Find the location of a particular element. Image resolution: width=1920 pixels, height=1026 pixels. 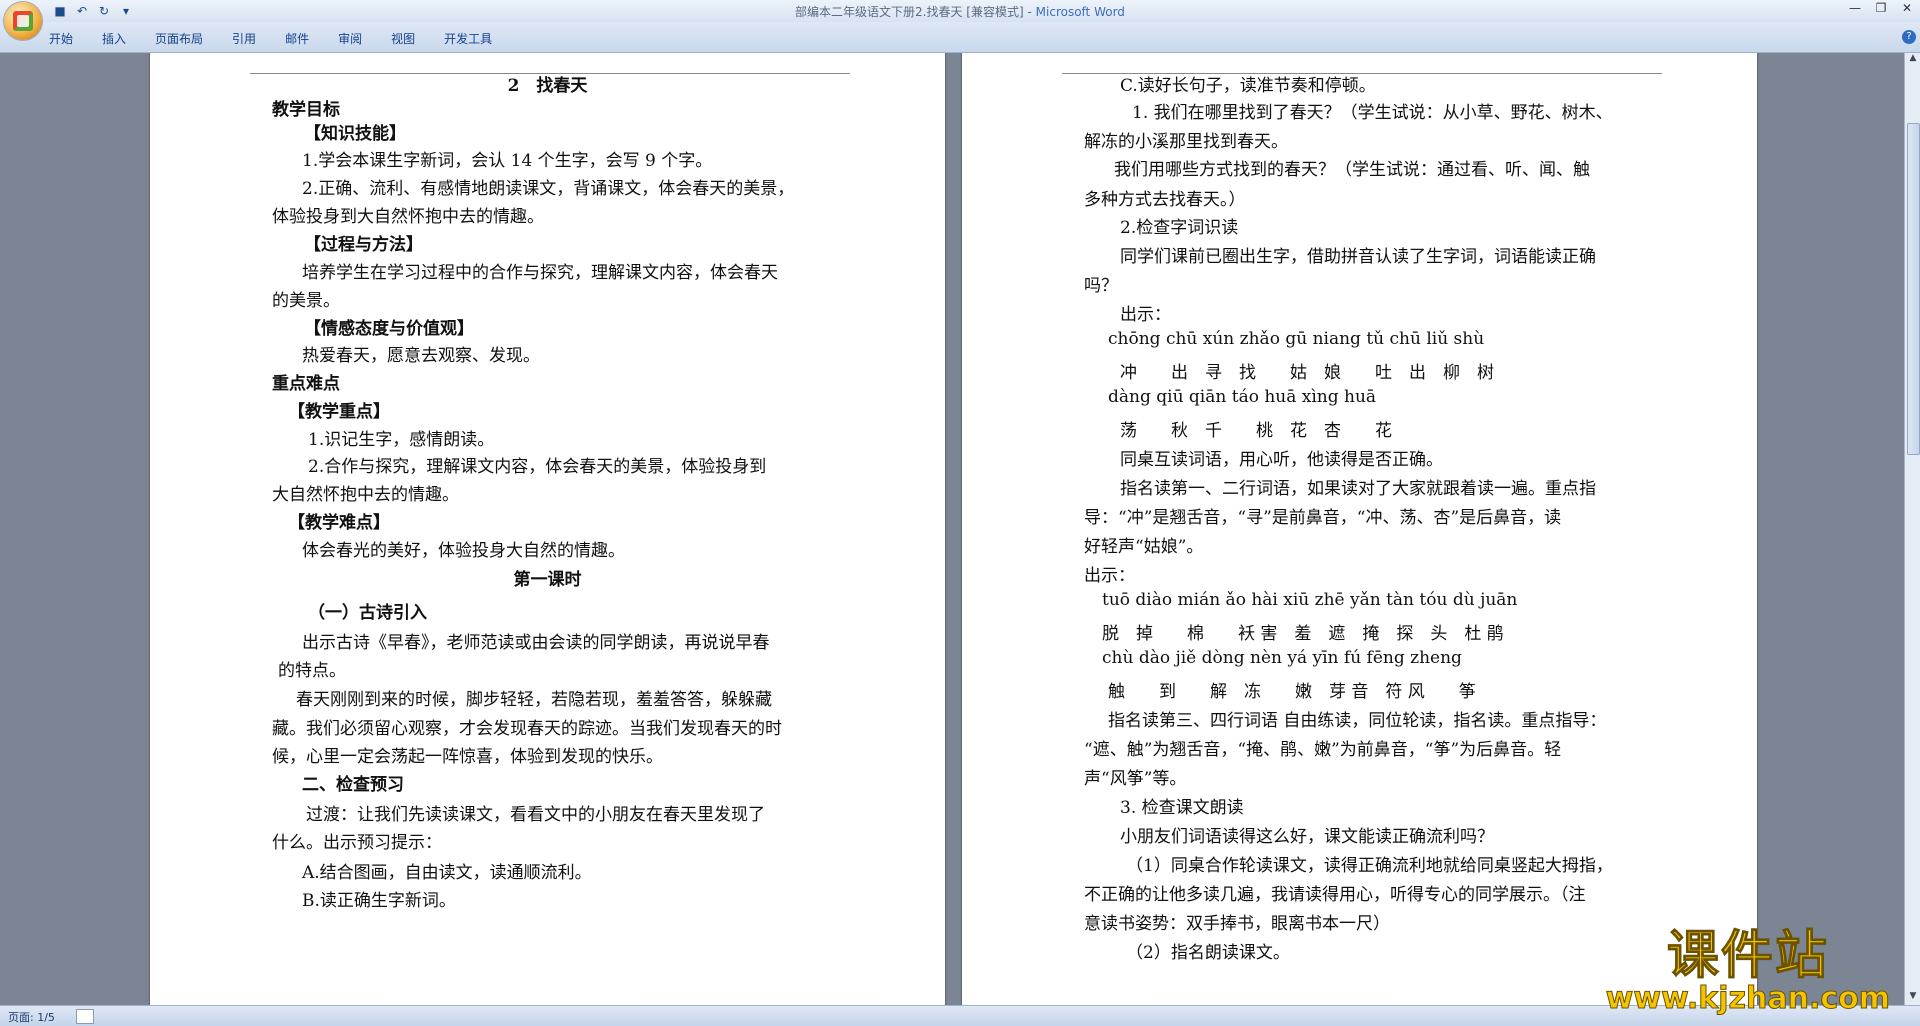

ribbon-tab: 邮件 is located at coordinates (297, 38).